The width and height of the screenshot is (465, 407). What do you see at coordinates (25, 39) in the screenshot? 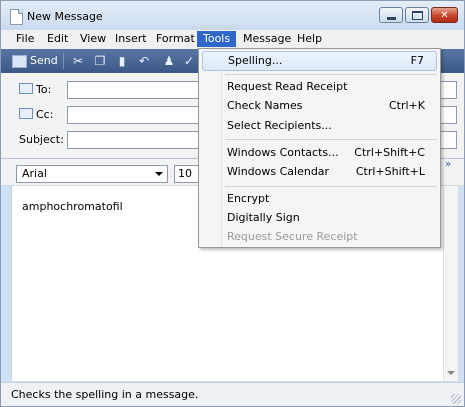
I see `menu-file: File` at bounding box center [25, 39].